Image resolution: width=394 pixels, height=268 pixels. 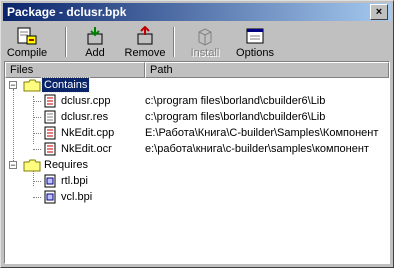 I want to click on tree-item-package: vcl.bpi, so click(x=197, y=197).